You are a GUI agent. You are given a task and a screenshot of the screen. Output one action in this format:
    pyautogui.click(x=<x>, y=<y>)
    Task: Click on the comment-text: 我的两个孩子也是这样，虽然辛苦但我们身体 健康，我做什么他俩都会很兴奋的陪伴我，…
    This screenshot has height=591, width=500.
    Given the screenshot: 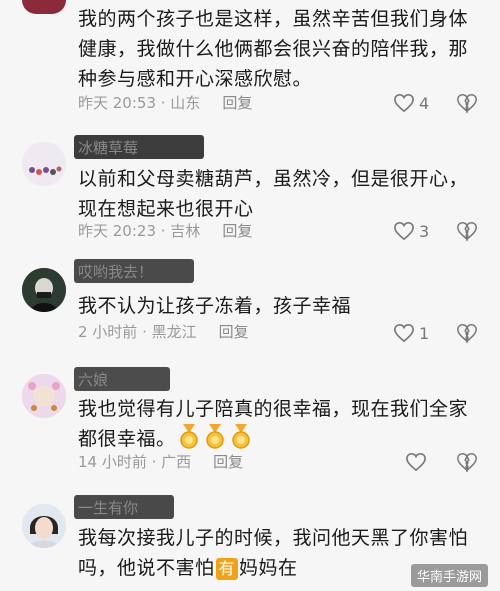 What is the action you would take?
    pyautogui.click(x=273, y=49)
    